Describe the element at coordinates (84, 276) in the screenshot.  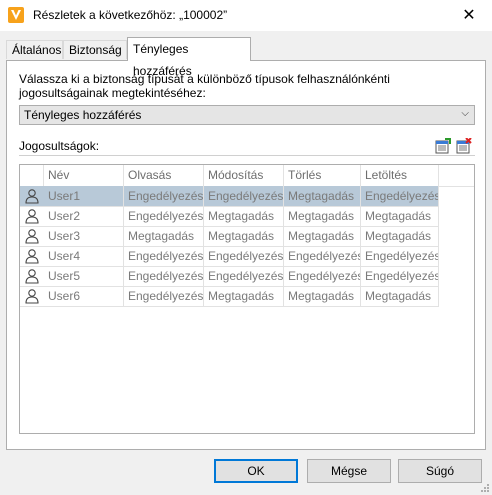
I see `cell-name: User5` at that location.